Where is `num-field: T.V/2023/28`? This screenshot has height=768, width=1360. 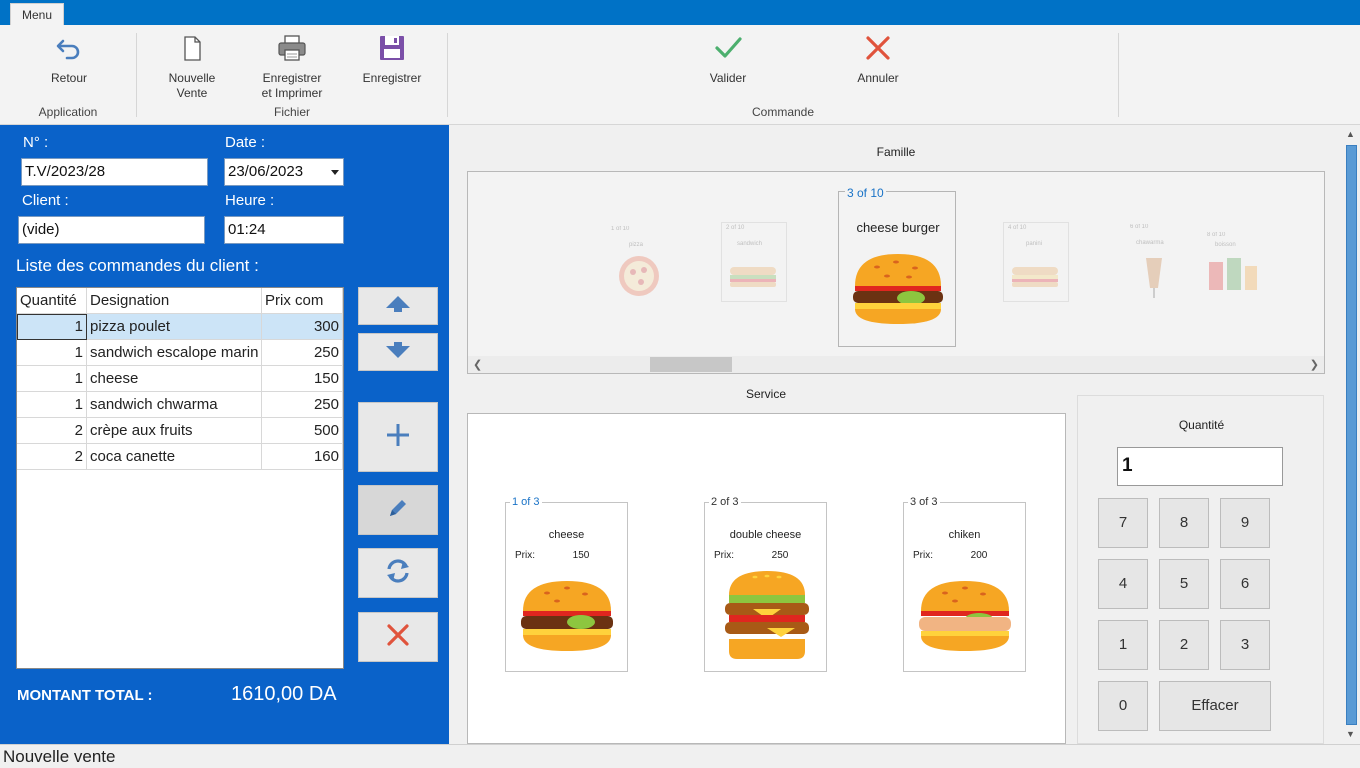 num-field: T.V/2023/28 is located at coordinates (114, 172).